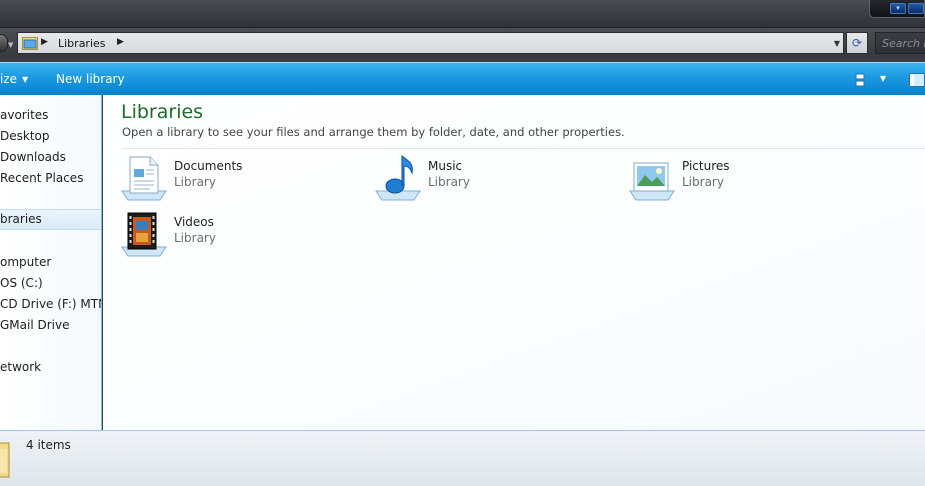 The height and width of the screenshot is (486, 925). What do you see at coordinates (21, 283) in the screenshot?
I see `nav-os-c-drive: OS (C:)` at bounding box center [21, 283].